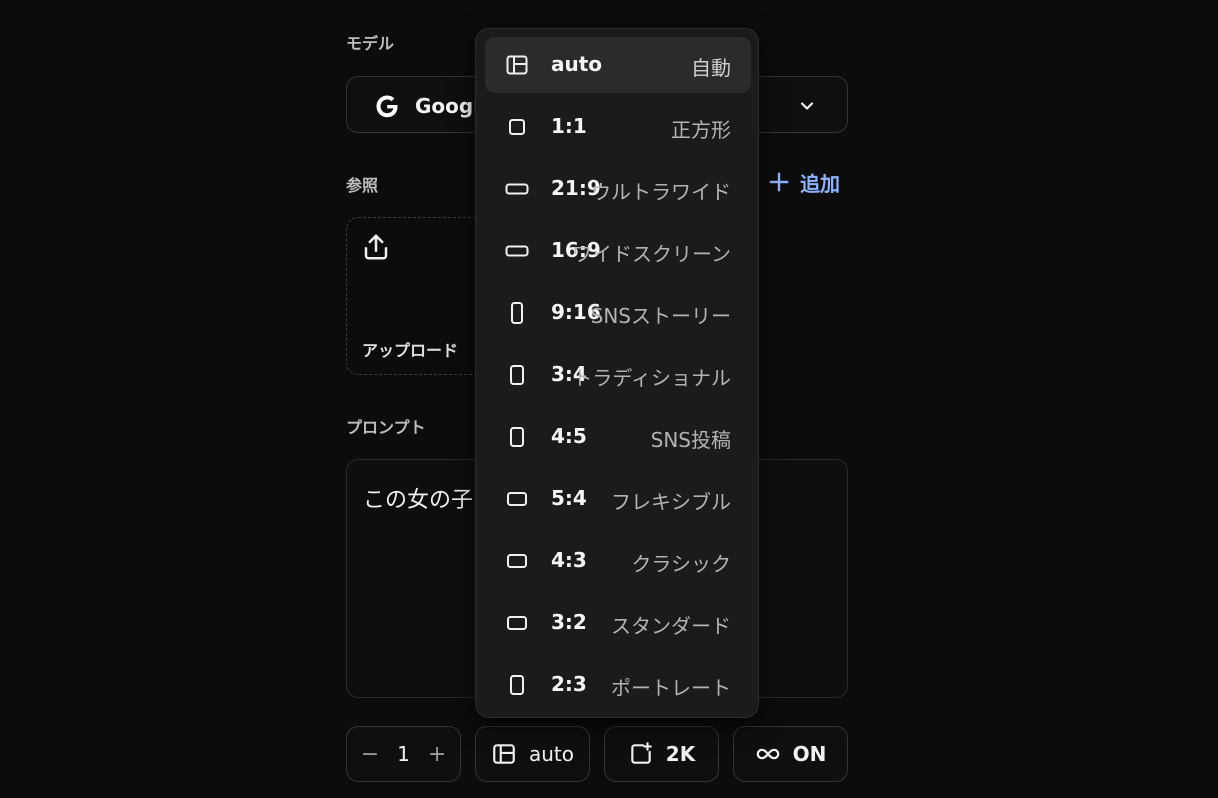  What do you see at coordinates (790, 754) in the screenshot?
I see `loop-toggle: ON` at bounding box center [790, 754].